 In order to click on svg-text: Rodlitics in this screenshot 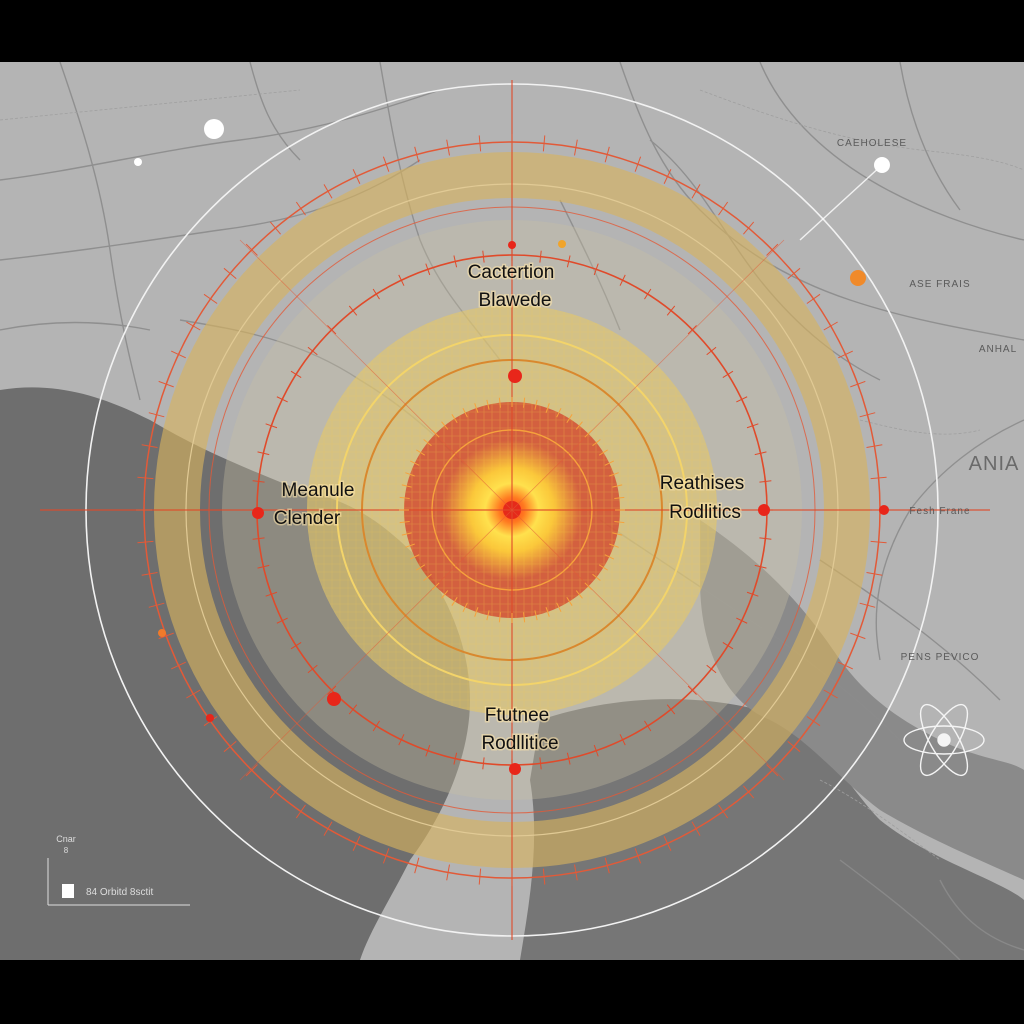, I will do `click(705, 512)`.